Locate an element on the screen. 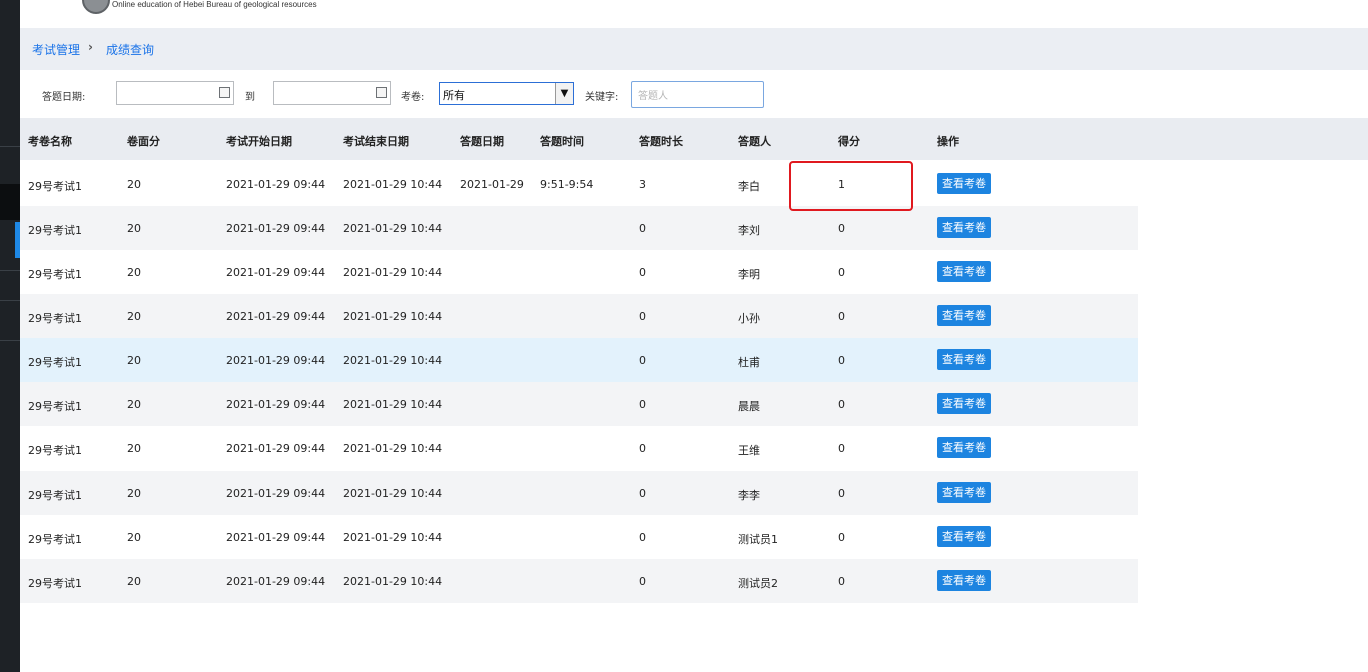  cell-answerer: 测试员1 is located at coordinates (758, 539).